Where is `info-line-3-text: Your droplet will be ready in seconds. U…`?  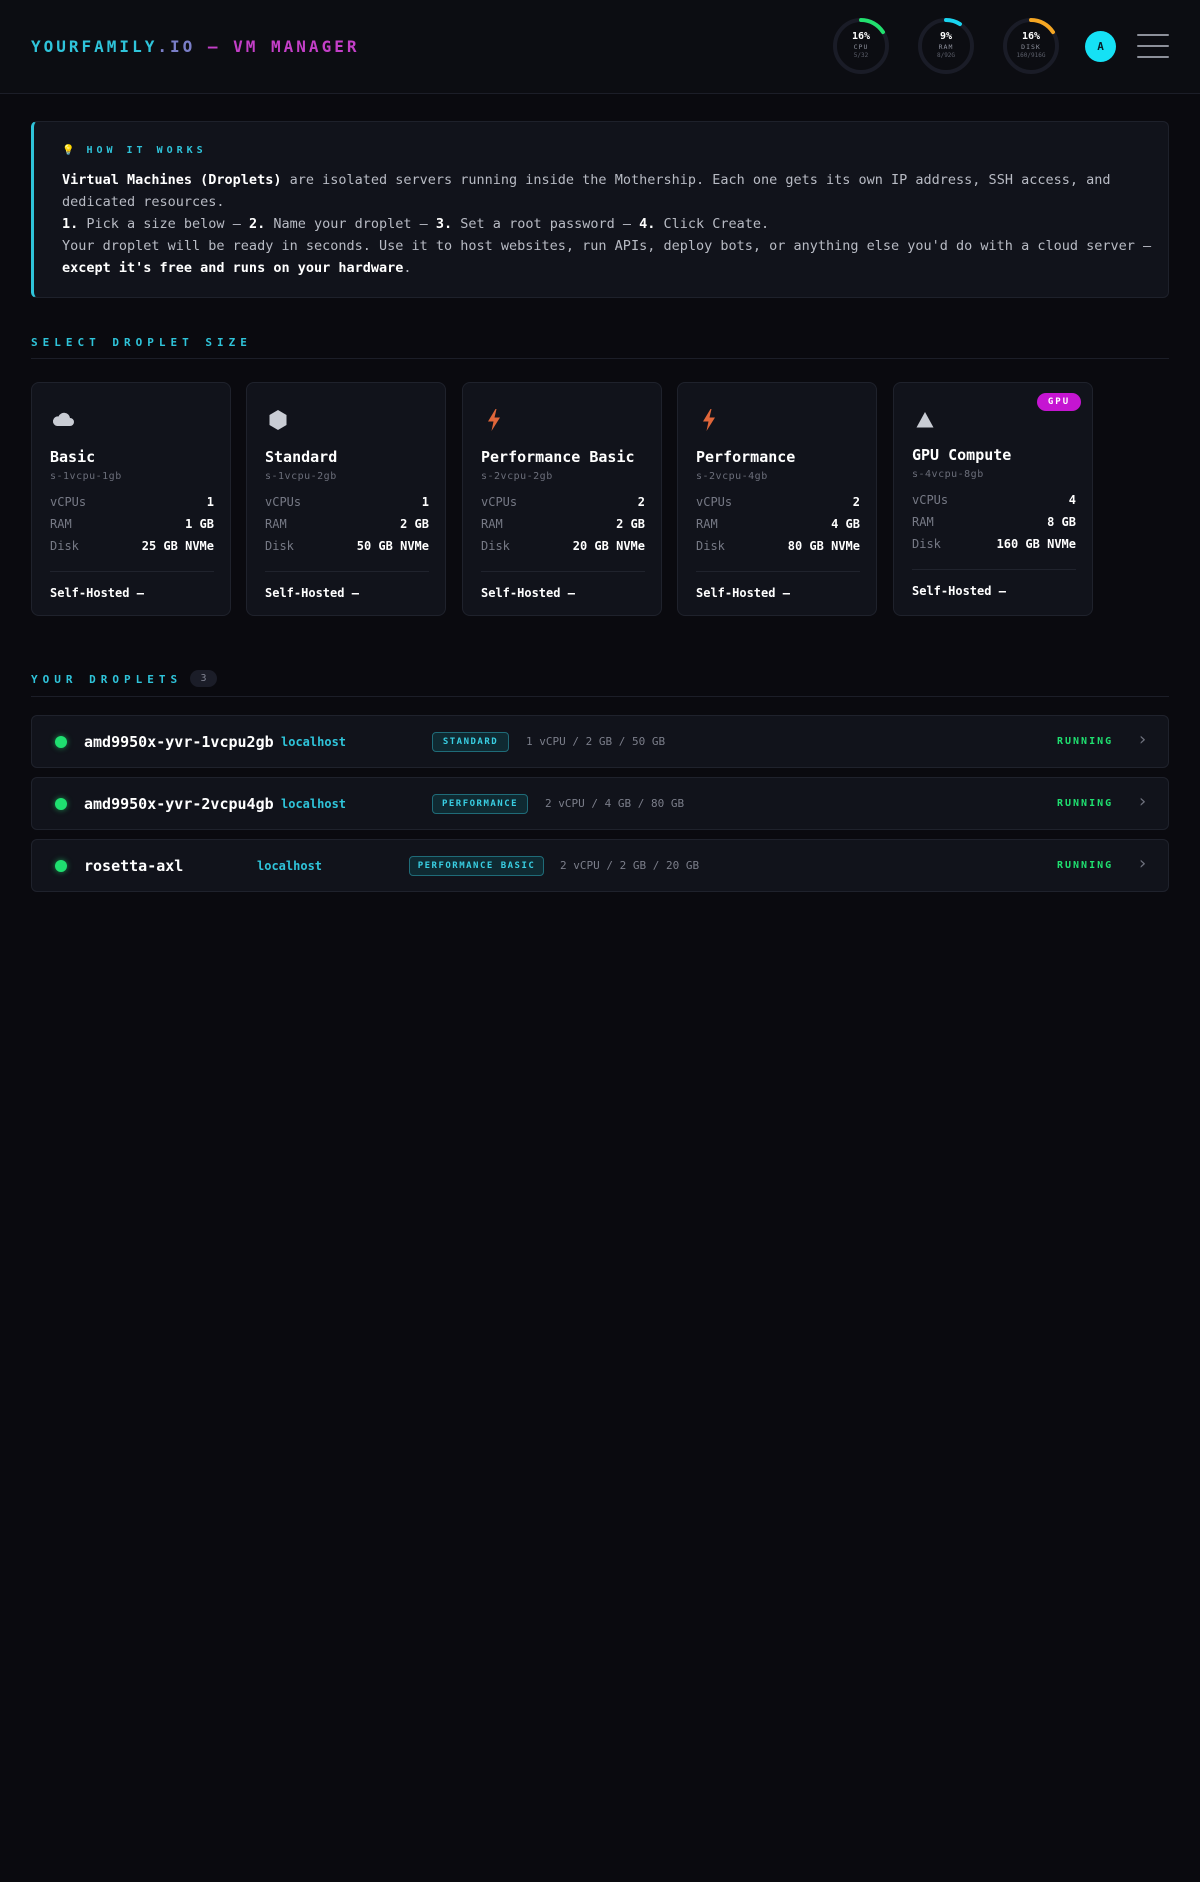
info-line-3-text: Your droplet will be ready in seconds. U… is located at coordinates (607, 246).